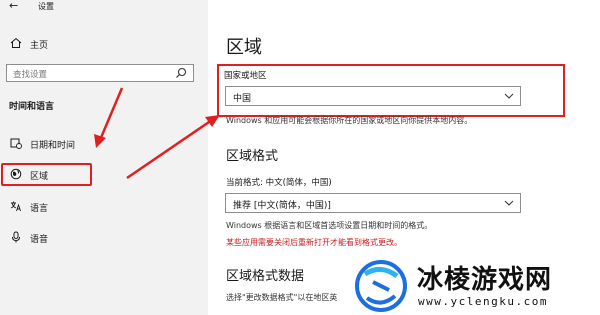 The height and width of the screenshot is (315, 600). What do you see at coordinates (101, 45) in the screenshot?
I see `sidebar-item-home: 主页` at bounding box center [101, 45].